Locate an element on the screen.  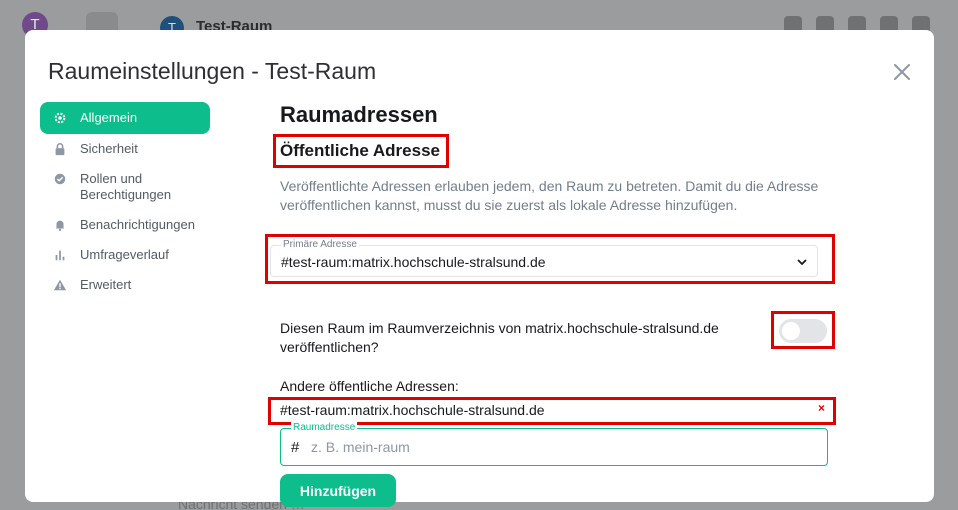
remove-alias-button: × is located at coordinates (821, 408).